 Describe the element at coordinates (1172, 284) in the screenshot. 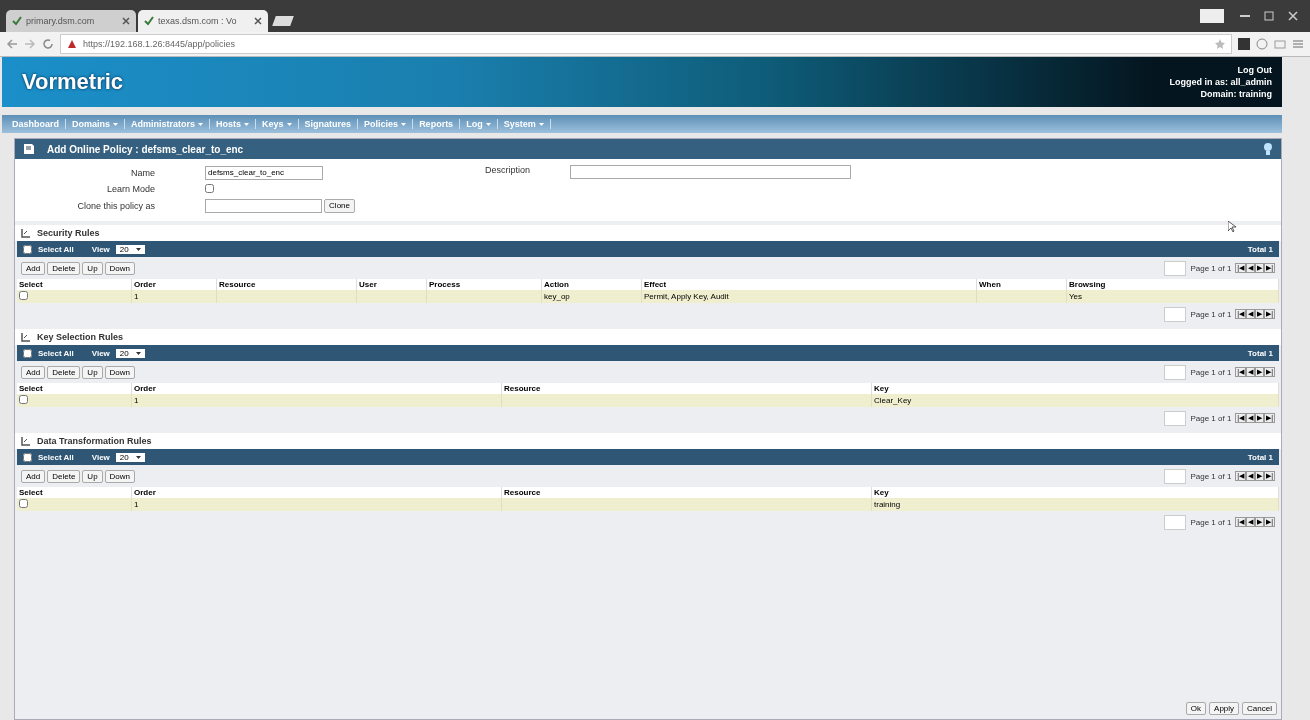

I see `column-header: Browsing` at that location.